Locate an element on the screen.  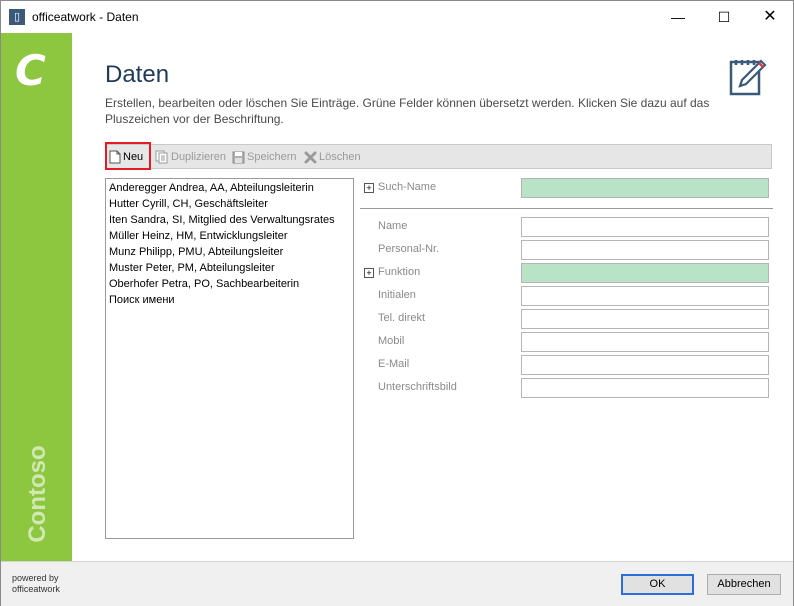
search-name-label: Such-Name is located at coordinates (407, 187).